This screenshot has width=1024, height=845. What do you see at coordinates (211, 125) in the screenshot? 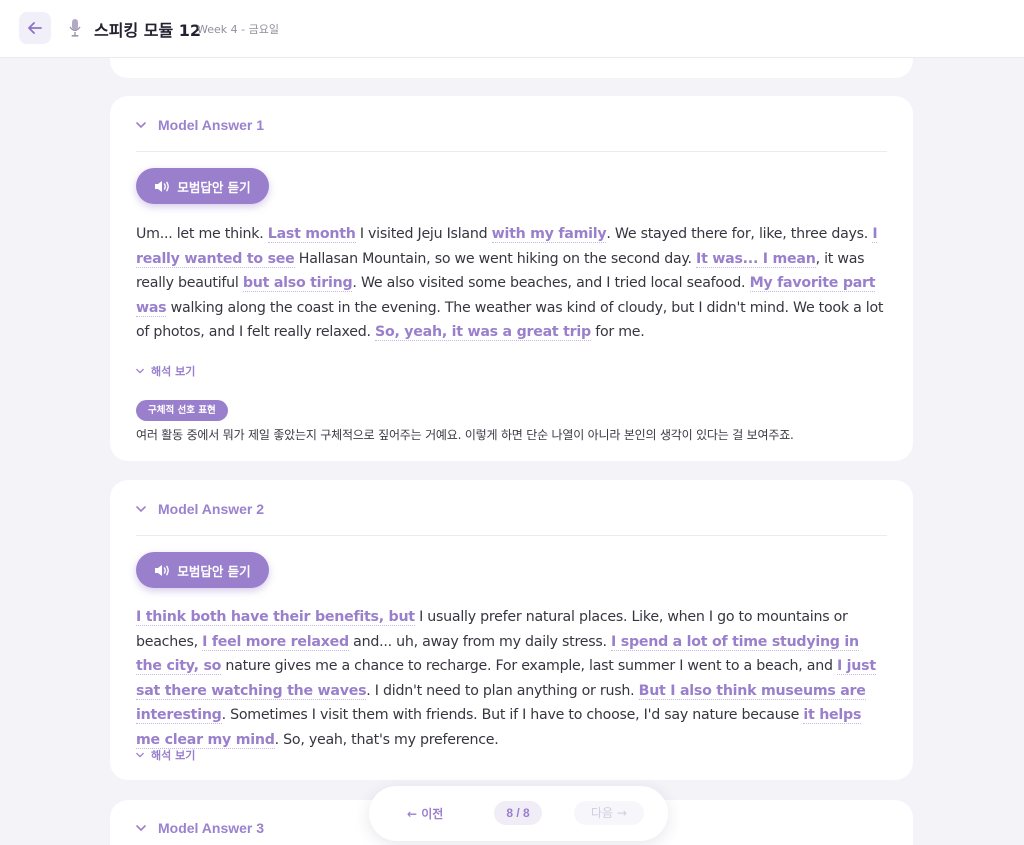
I see `model-answer-1-heading: Model Answer 1` at bounding box center [211, 125].